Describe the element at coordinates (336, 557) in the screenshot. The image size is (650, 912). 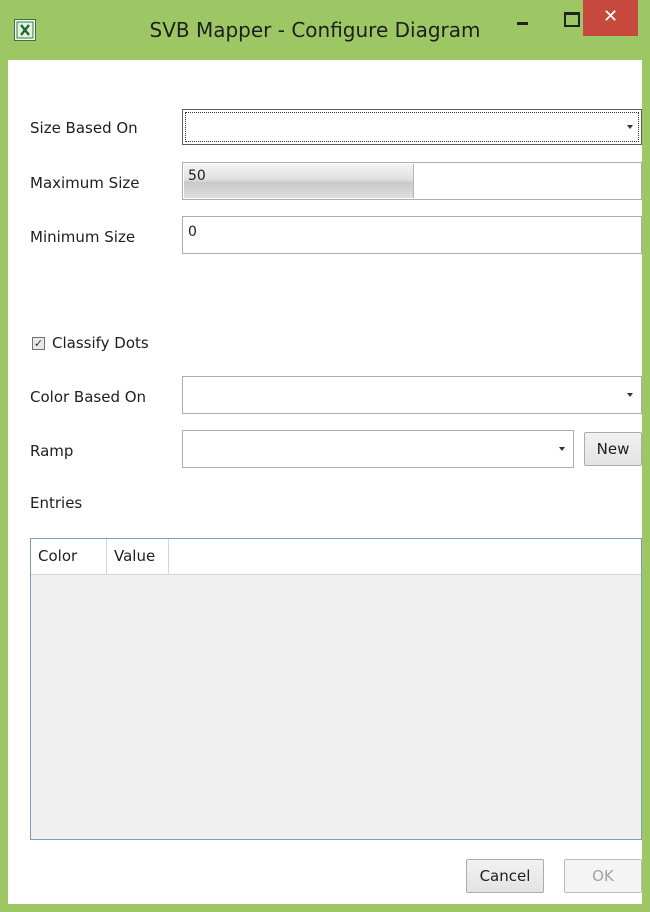
I see `entries-table-header: Color Value` at that location.